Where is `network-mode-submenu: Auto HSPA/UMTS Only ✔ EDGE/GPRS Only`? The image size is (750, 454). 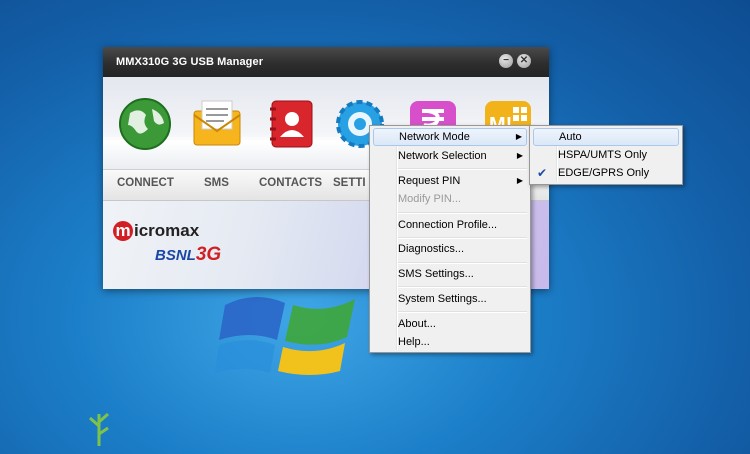 network-mode-submenu: Auto HSPA/UMTS Only ✔ EDGE/GPRS Only is located at coordinates (606, 155).